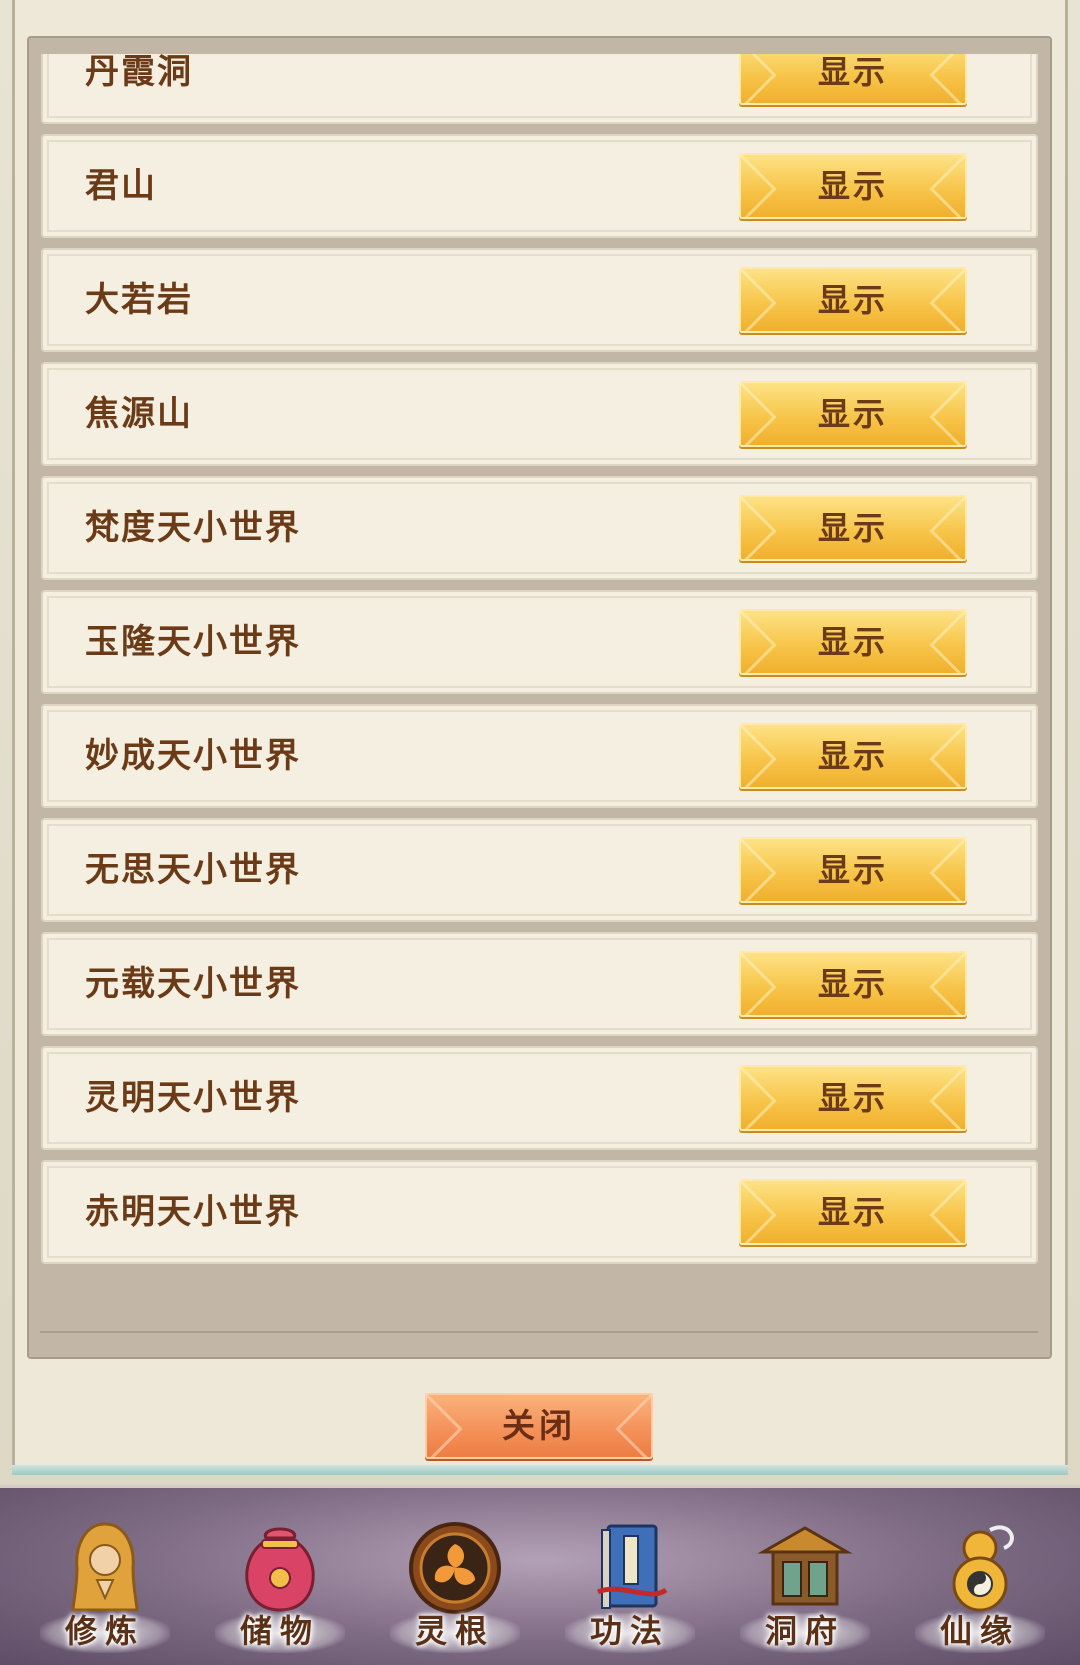 The width and height of the screenshot is (1080, 1665). I want to click on list-item: 丹霞洞 显示, so click(539, 89).